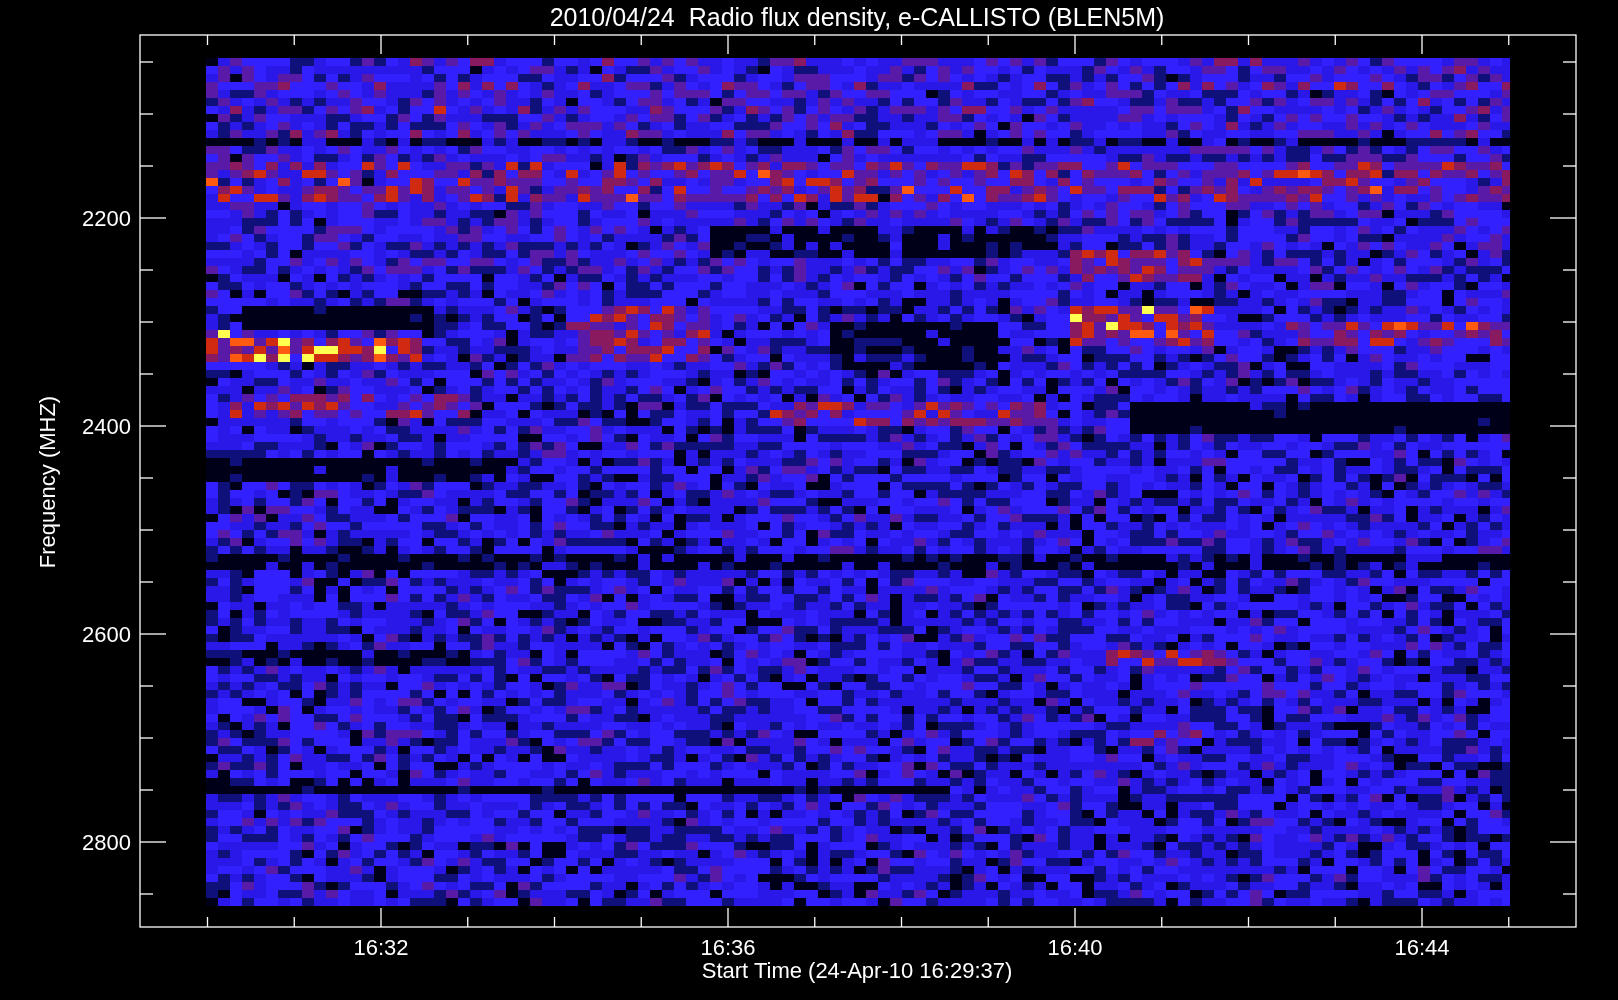  Describe the element at coordinates (106, 634) in the screenshot. I see `tick-label: 2600` at that location.